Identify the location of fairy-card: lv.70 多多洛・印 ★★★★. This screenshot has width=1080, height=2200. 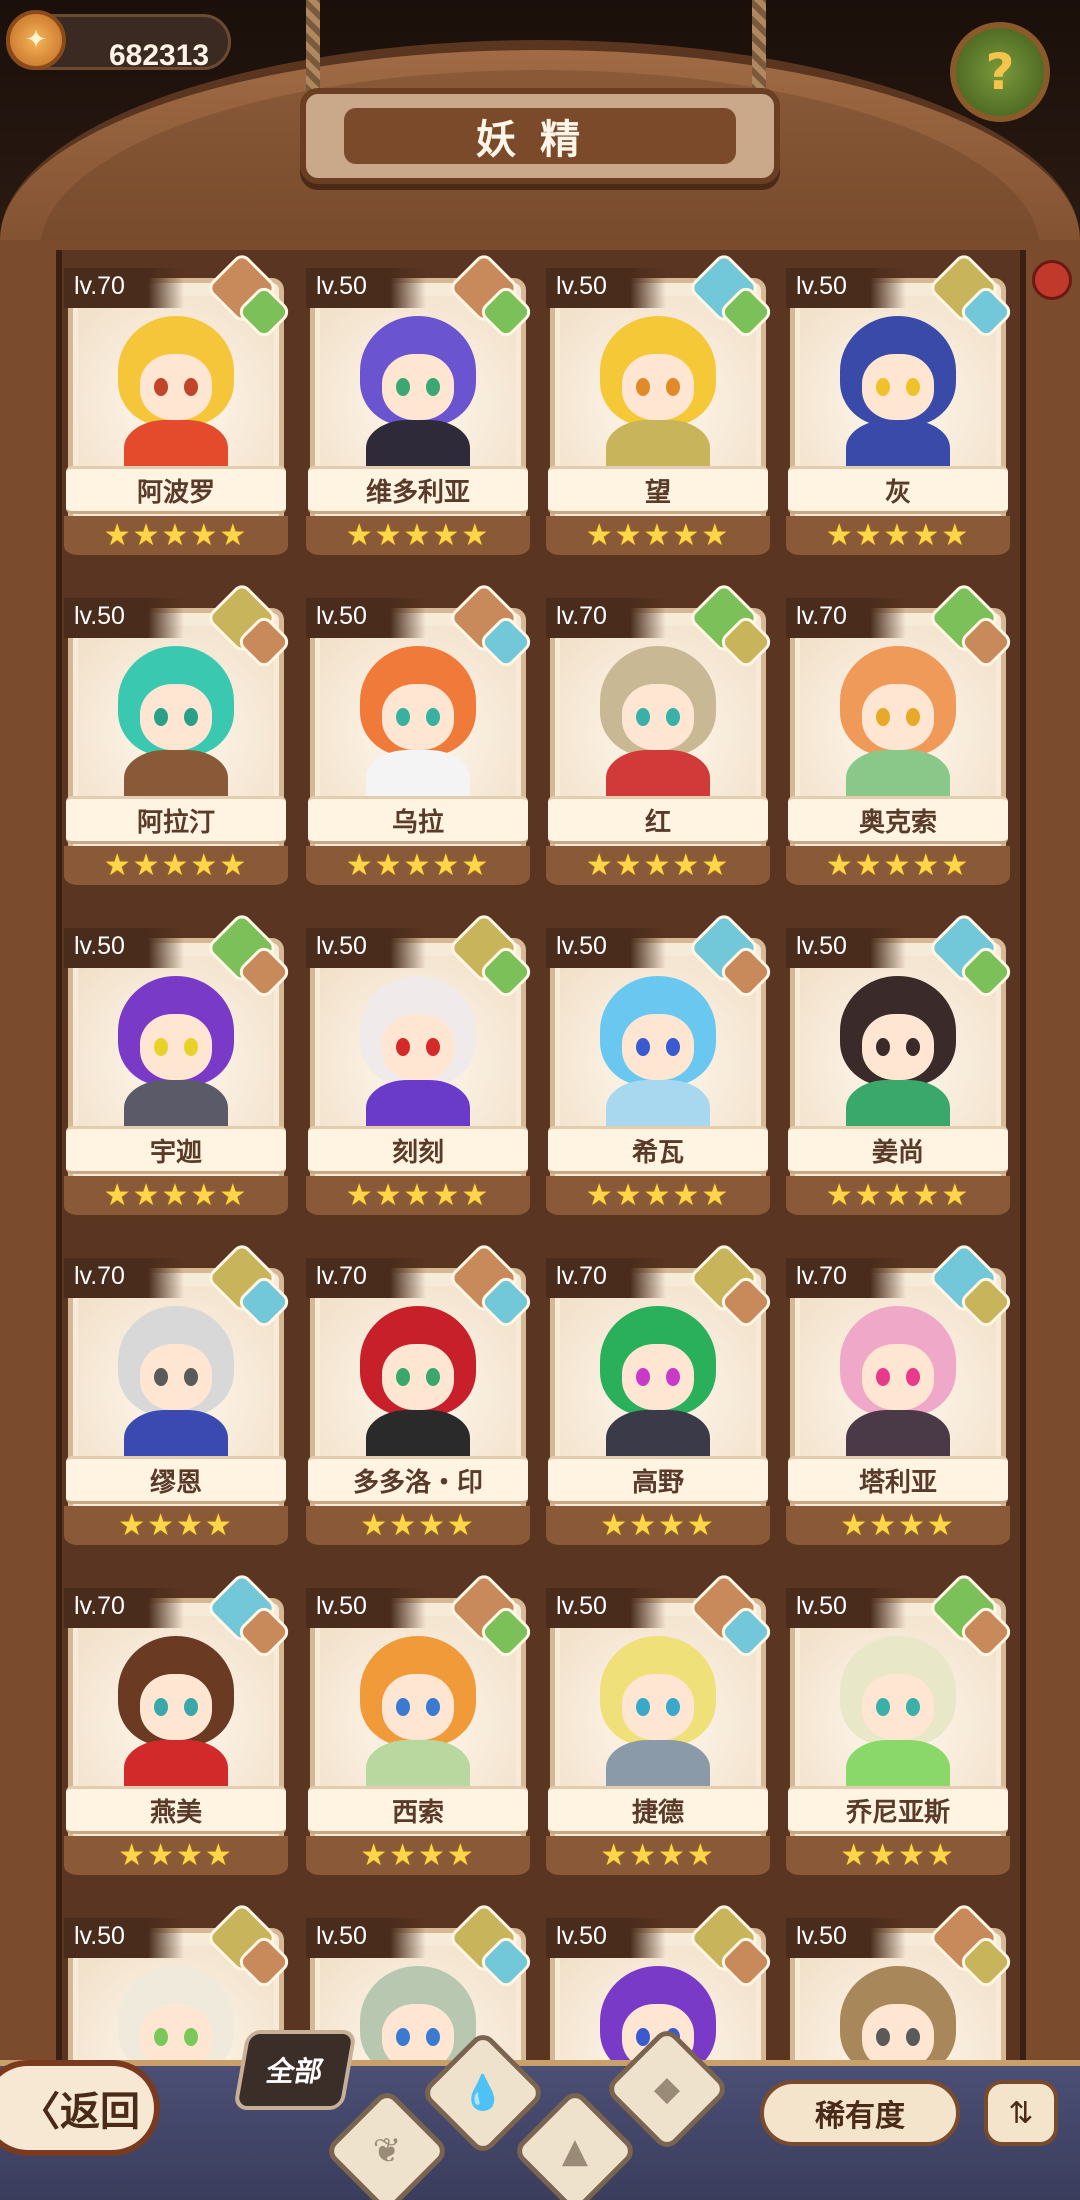
(420, 1397).